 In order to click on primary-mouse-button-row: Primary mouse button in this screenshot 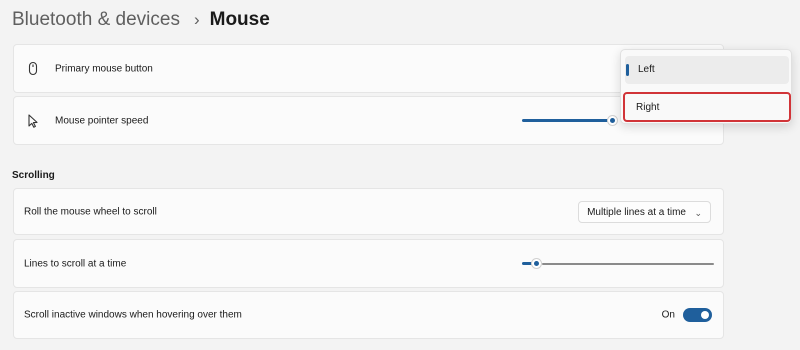, I will do `click(368, 68)`.